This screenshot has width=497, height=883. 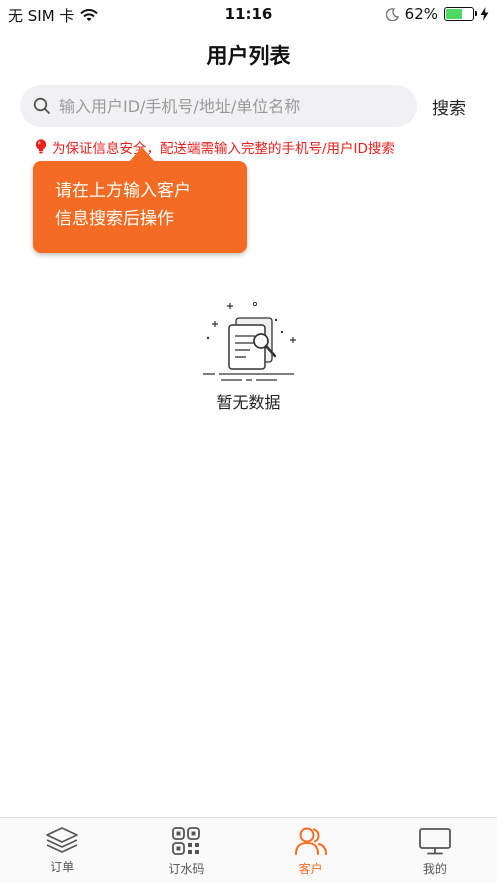 What do you see at coordinates (186, 869) in the screenshot?
I see `tab-label: 订水码` at bounding box center [186, 869].